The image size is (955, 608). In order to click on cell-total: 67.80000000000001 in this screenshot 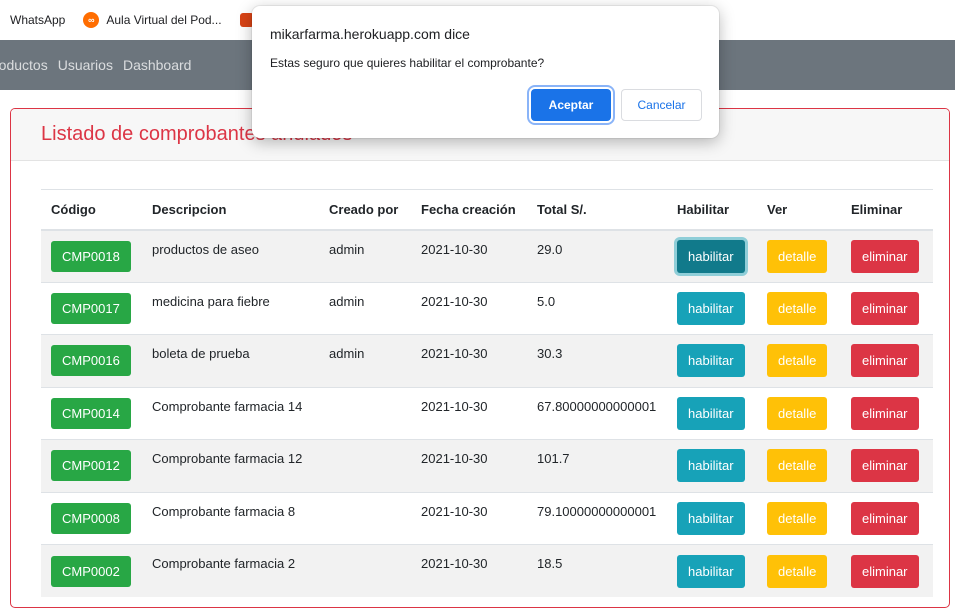, I will do `click(597, 413)`.